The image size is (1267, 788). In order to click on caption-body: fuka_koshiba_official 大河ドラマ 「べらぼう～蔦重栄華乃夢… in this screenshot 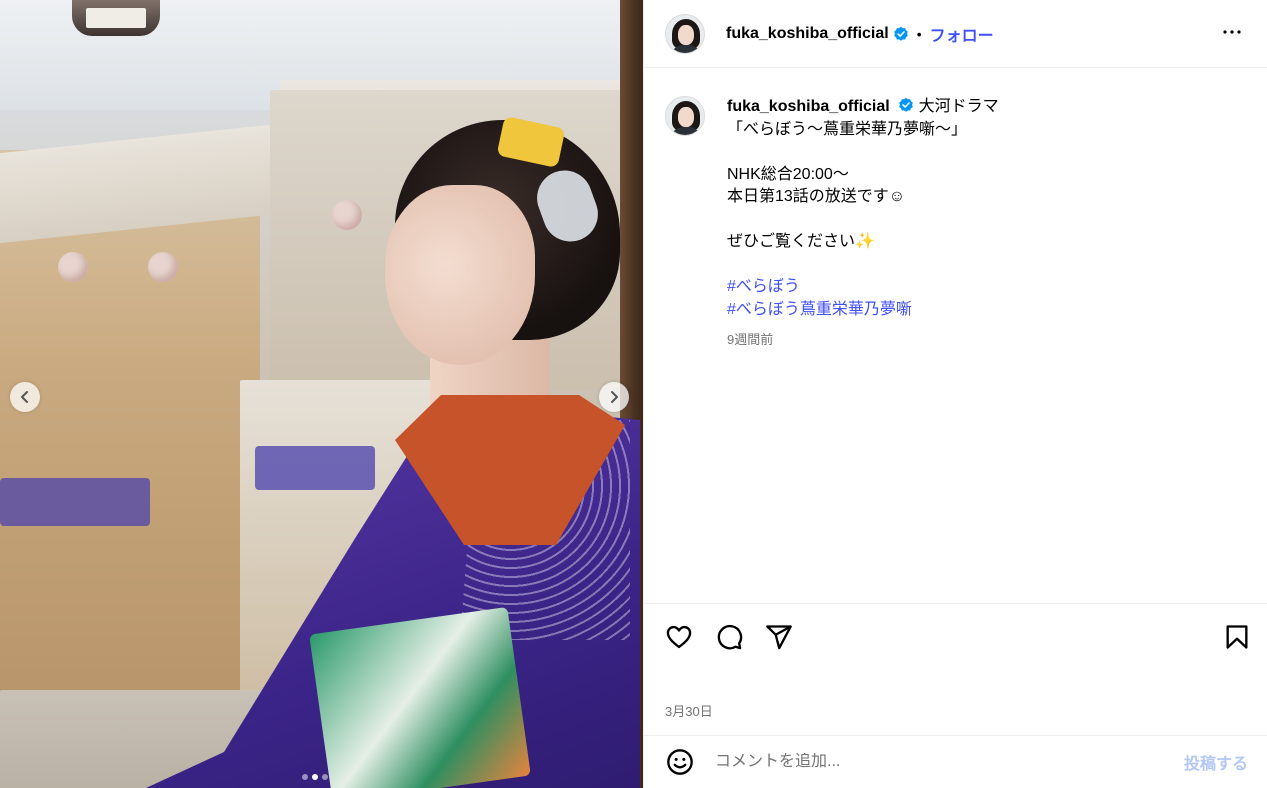, I will do `click(987, 224)`.